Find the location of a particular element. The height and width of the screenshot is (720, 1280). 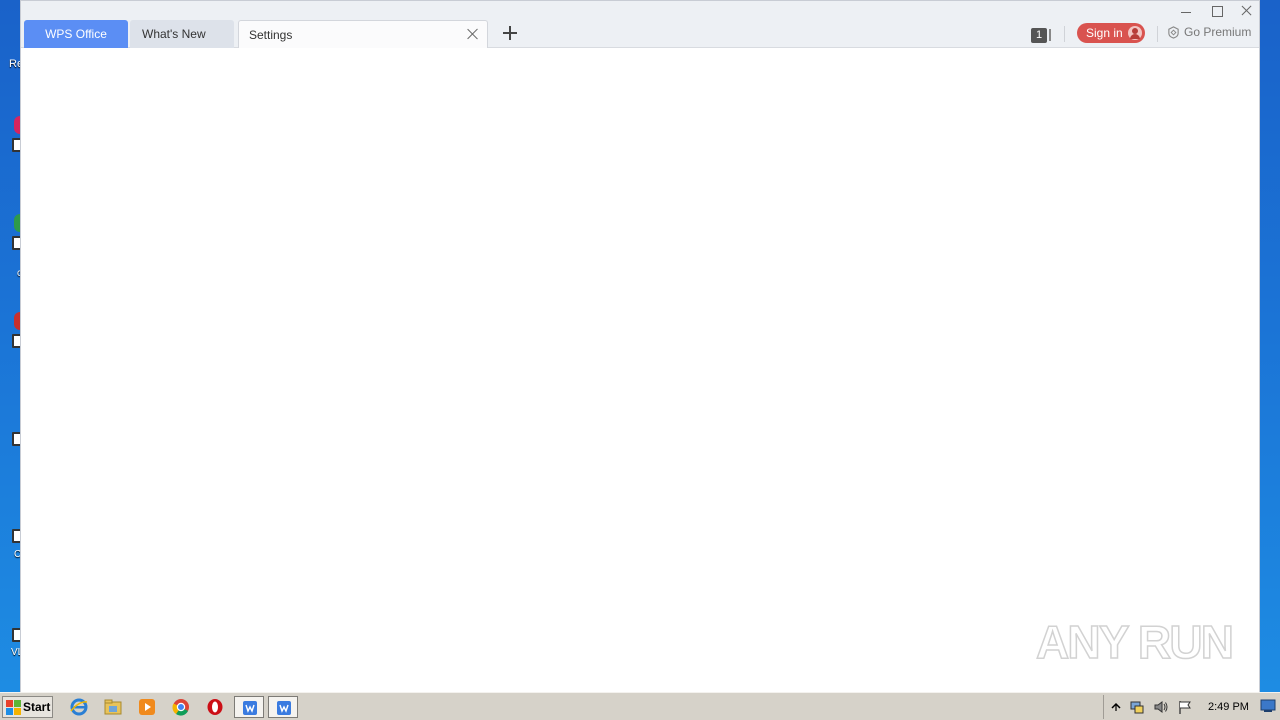

minimize-icon is located at coordinates (1186, 11).